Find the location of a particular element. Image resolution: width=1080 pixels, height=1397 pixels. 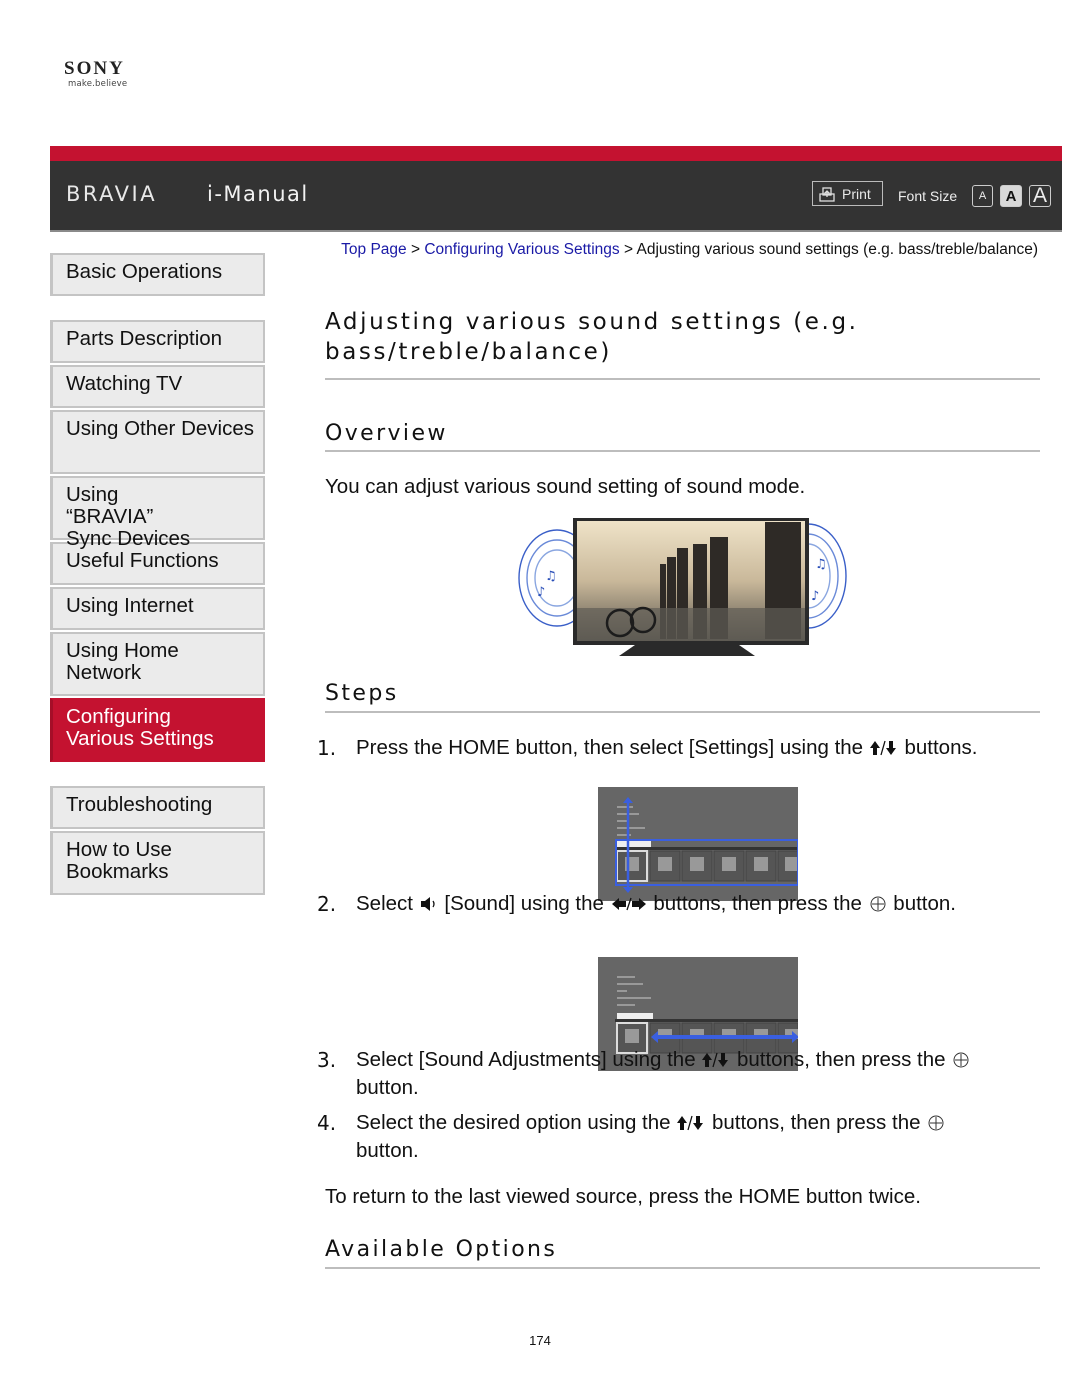

step-number: 1. is located at coordinates (327, 747).